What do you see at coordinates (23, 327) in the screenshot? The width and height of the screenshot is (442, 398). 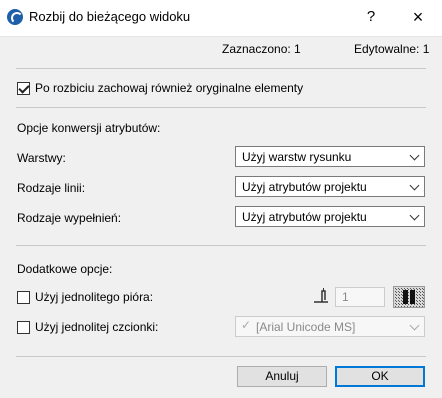 I see `uniform-font-checkbox` at bounding box center [23, 327].